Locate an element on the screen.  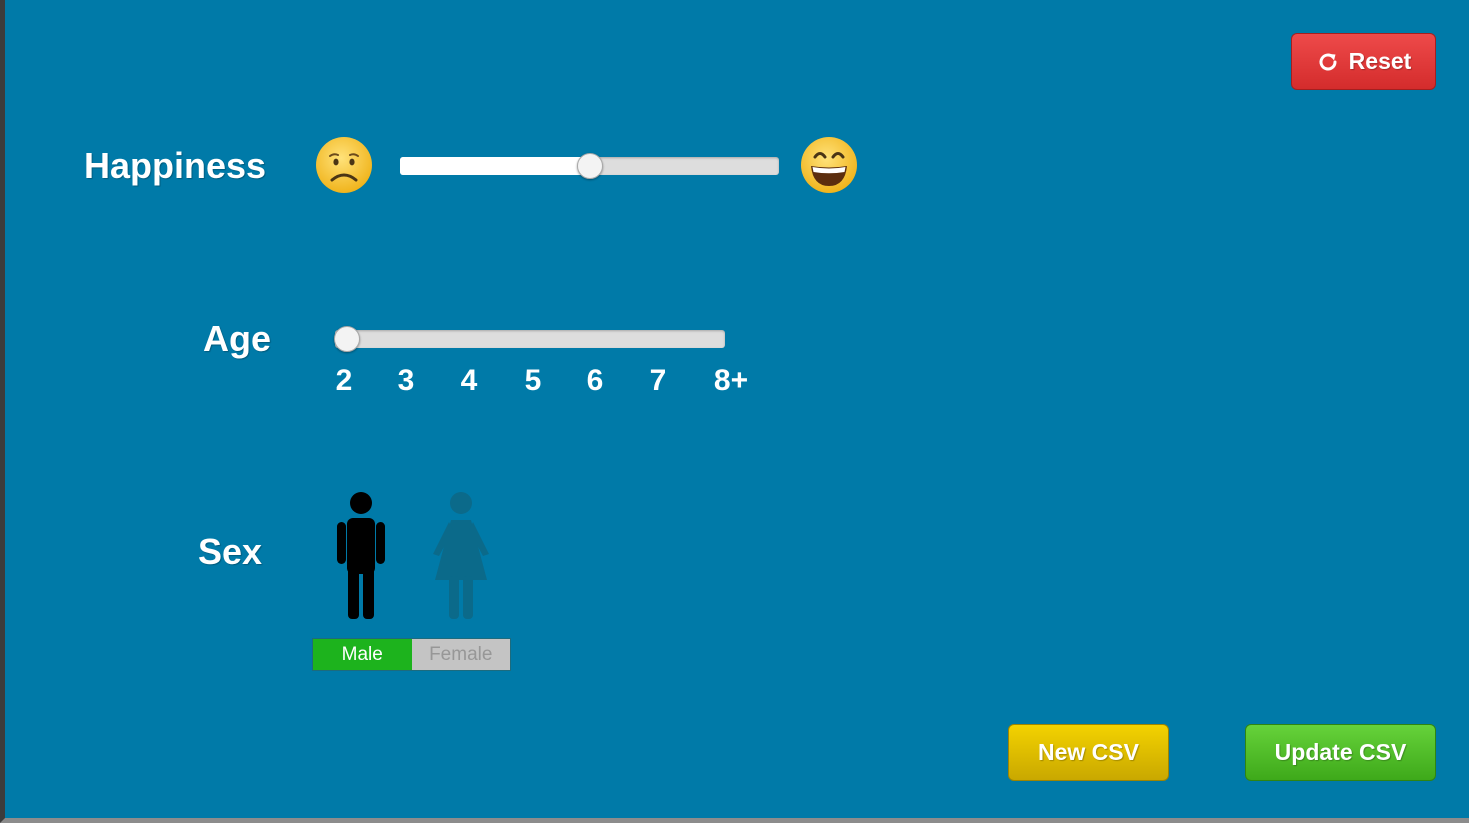
update-csv-button: Update CSV is located at coordinates (1340, 752).